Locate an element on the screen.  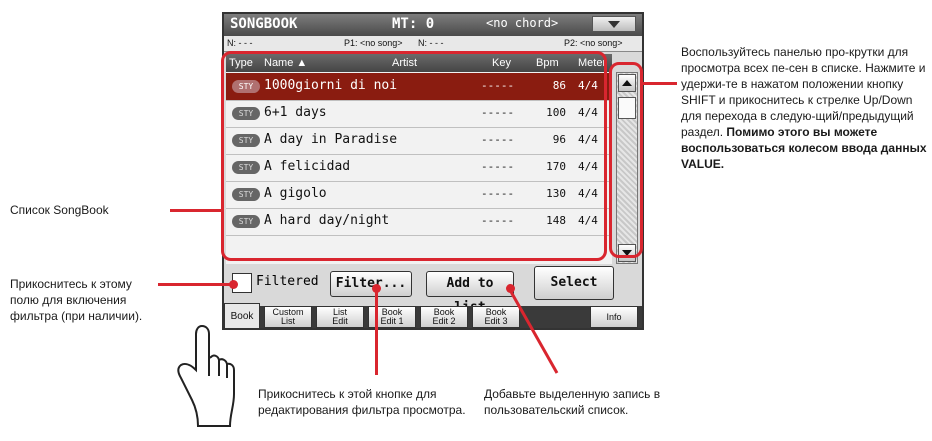
filtered-label: Filtered is located at coordinates (287, 281).